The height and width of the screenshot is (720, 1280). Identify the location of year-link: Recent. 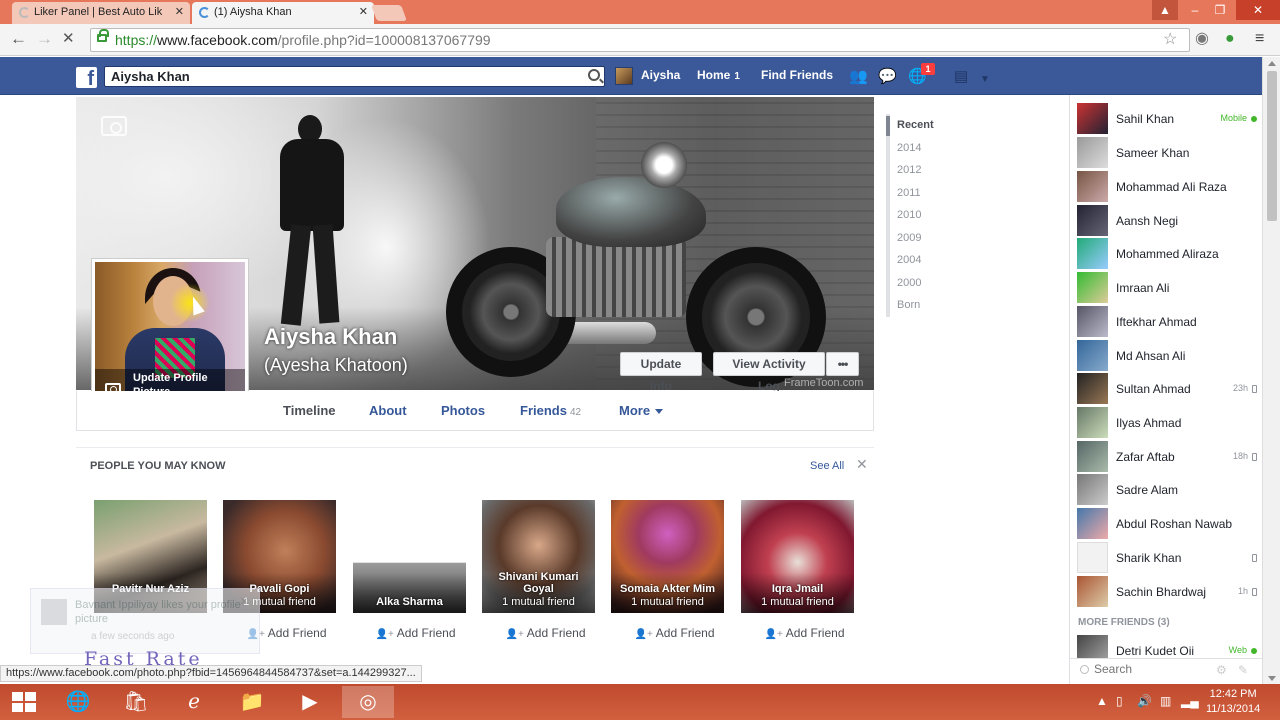
(915, 125).